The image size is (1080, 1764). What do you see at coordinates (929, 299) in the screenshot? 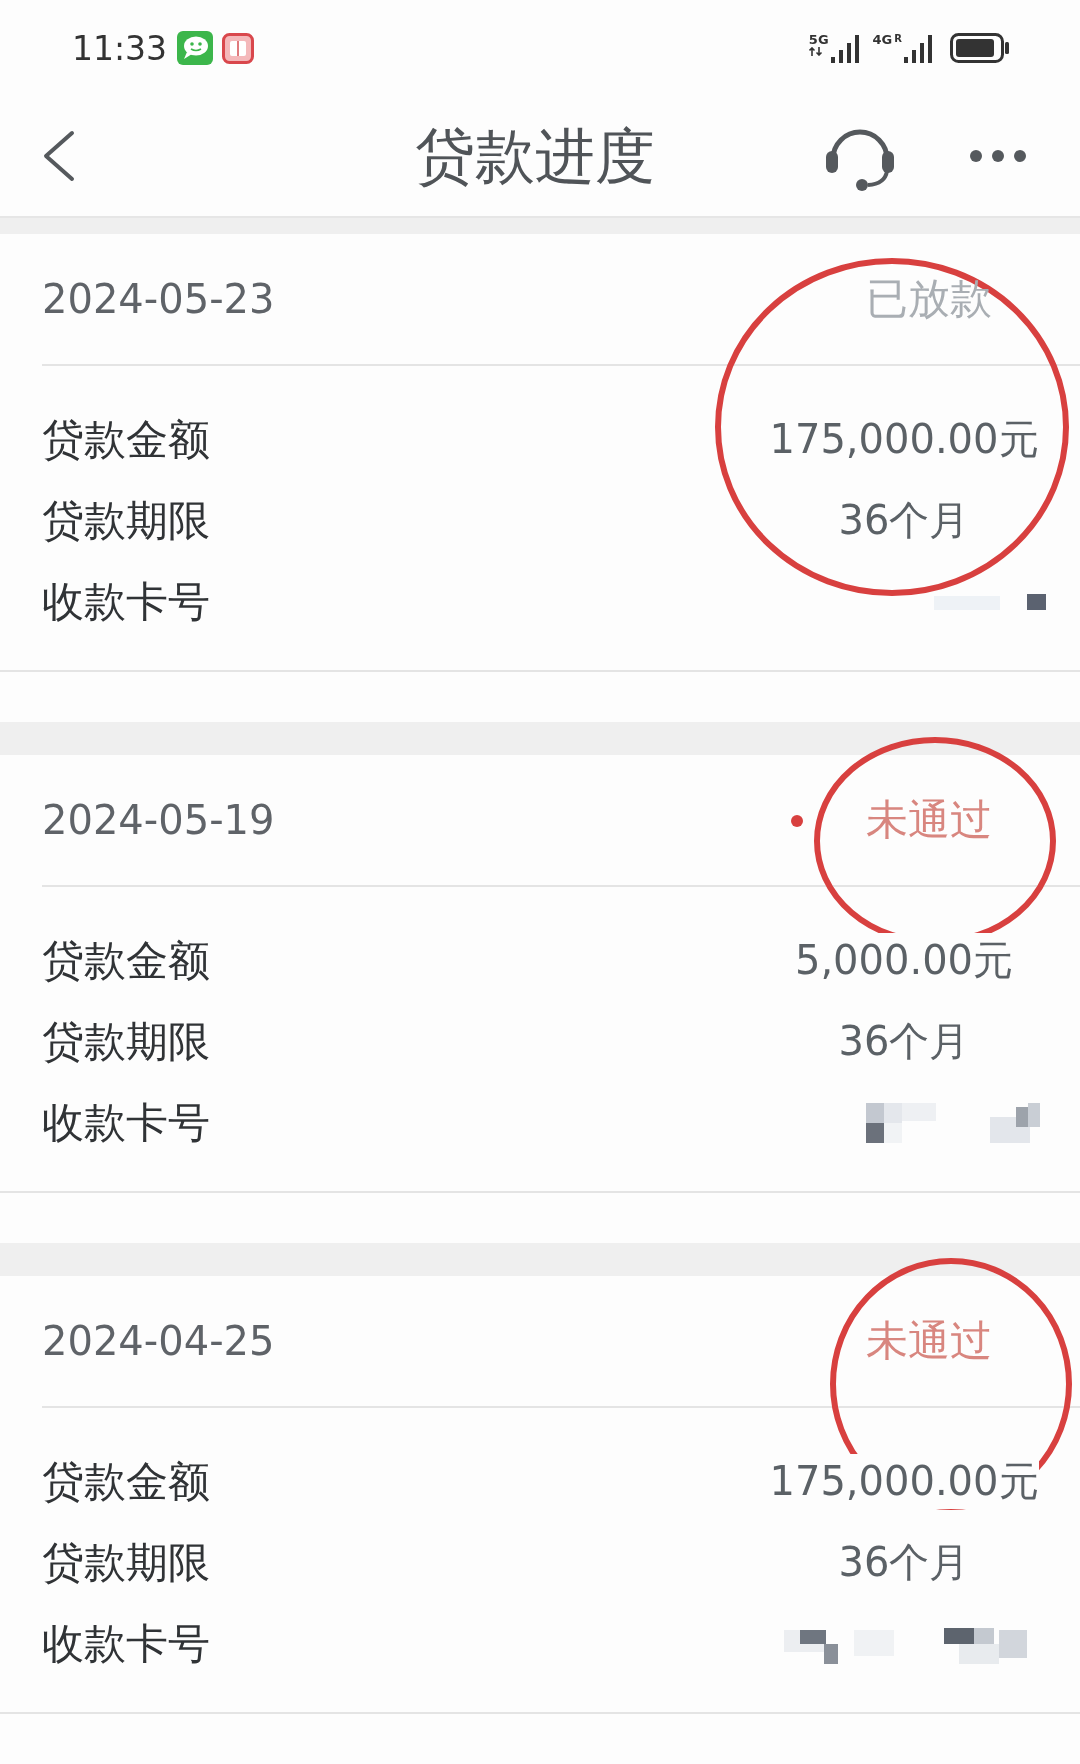
I see `loan-status: 已放款` at bounding box center [929, 299].